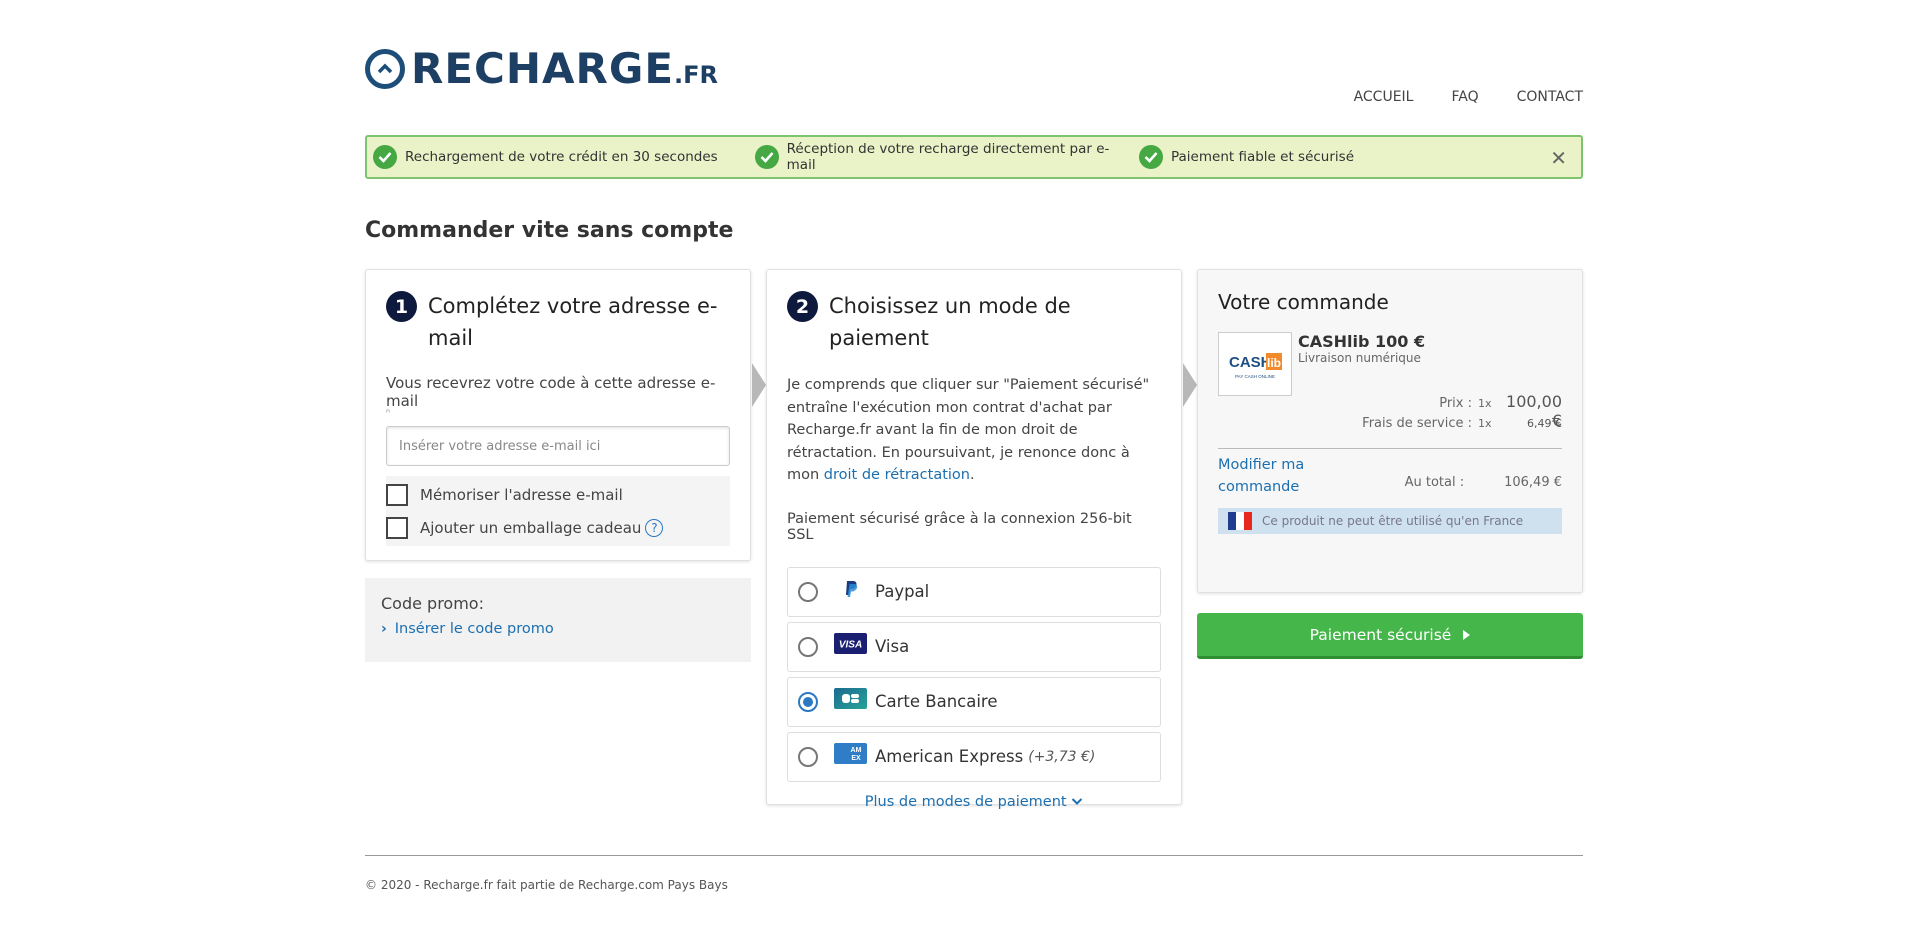 The image size is (1918, 944). What do you see at coordinates (1485, 423) in the screenshot?
I see `fee-qty: 1x` at bounding box center [1485, 423].